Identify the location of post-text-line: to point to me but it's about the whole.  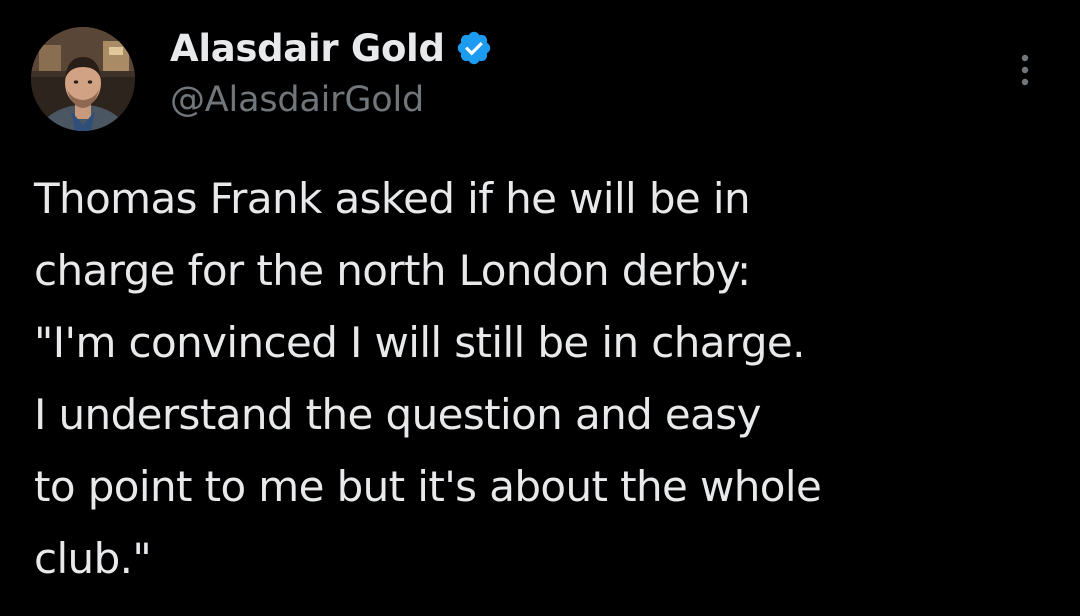
(428, 486).